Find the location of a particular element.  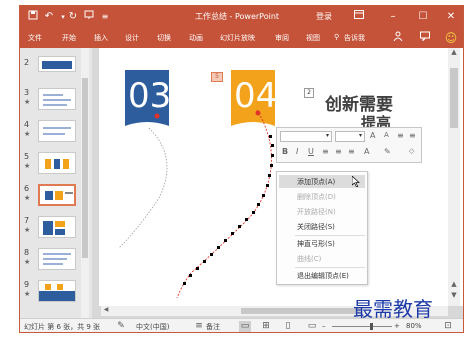

eraser-icon: ◇ is located at coordinates (411, 151).